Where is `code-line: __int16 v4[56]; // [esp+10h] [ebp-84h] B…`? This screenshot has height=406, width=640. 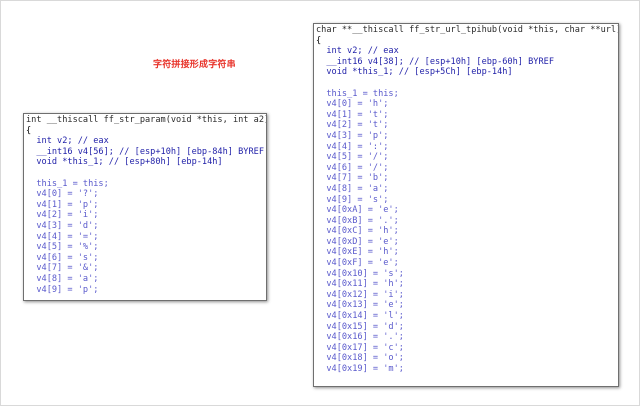
code-line: __int16 v4[56]; // [esp+10h] [ebp-84h] B… is located at coordinates (145, 151).